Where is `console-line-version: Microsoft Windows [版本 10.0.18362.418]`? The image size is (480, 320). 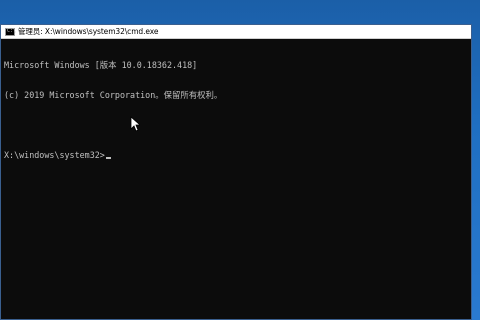
console-line-version: Microsoft Windows [版本 10.0.18362.418] is located at coordinates (101, 65).